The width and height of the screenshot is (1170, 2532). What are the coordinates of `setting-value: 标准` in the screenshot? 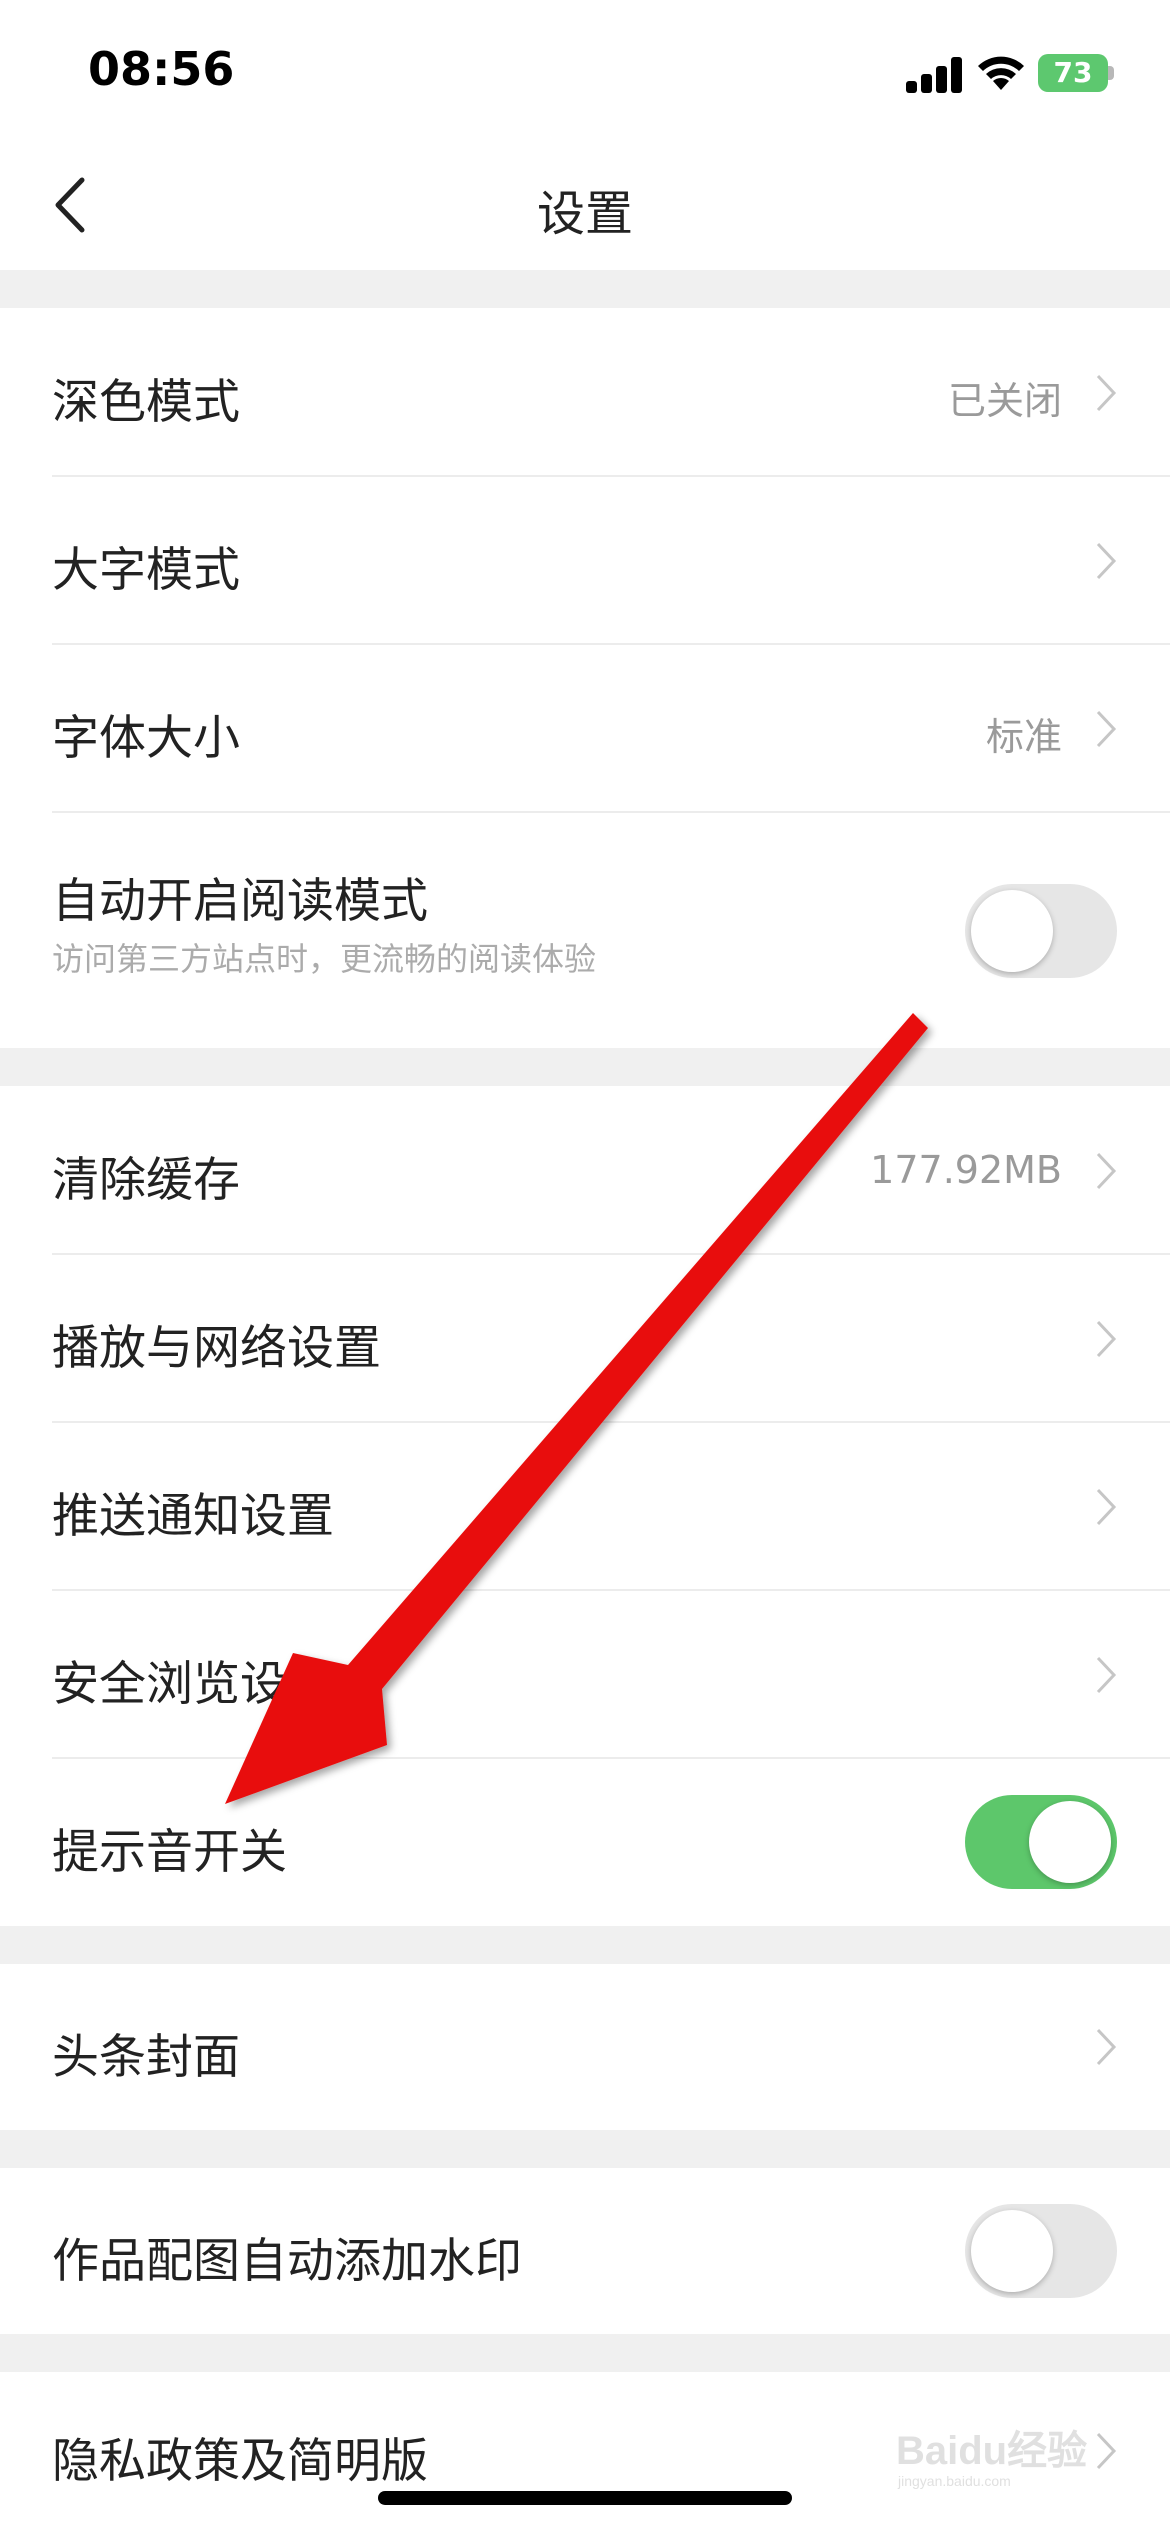 It's located at (1023, 737).